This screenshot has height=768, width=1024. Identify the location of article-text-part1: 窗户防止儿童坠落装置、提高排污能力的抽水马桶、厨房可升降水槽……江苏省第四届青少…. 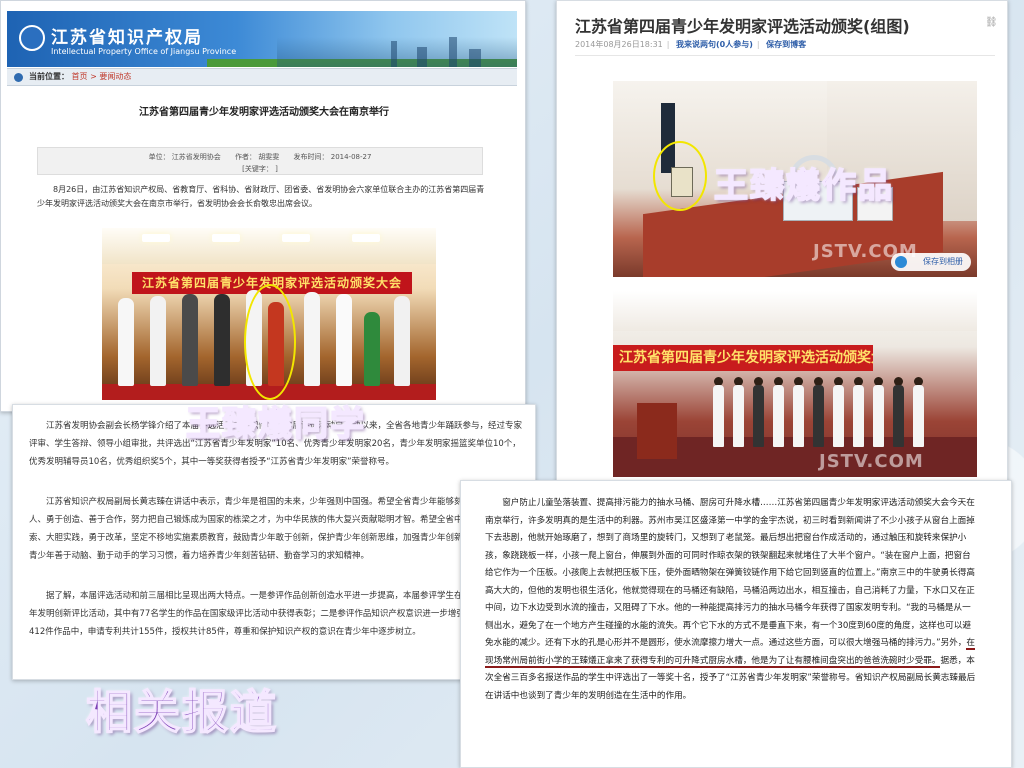
(730, 573).